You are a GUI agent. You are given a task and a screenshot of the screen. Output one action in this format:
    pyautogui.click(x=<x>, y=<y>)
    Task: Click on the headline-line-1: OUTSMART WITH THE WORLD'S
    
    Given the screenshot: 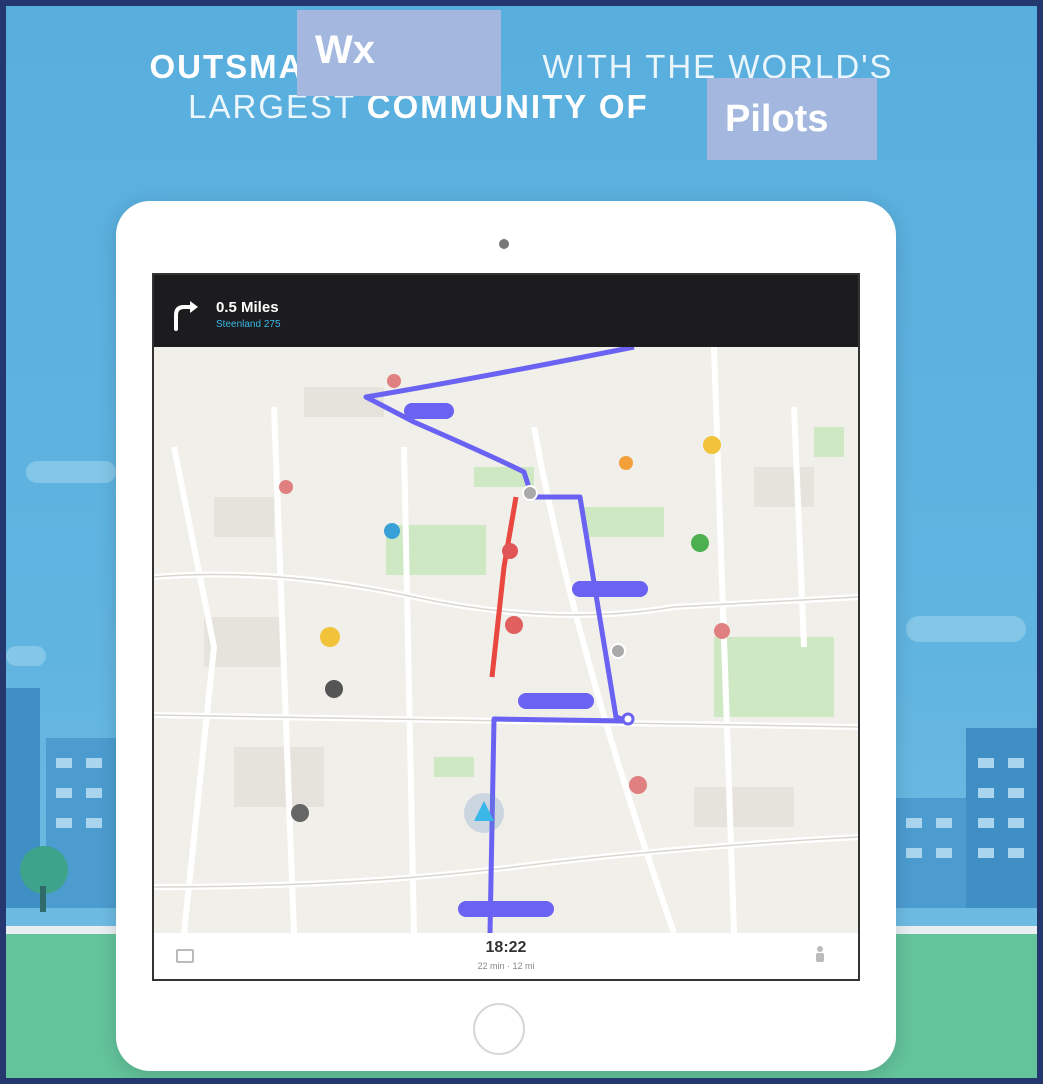 What is the action you would take?
    pyautogui.click(x=521, y=66)
    